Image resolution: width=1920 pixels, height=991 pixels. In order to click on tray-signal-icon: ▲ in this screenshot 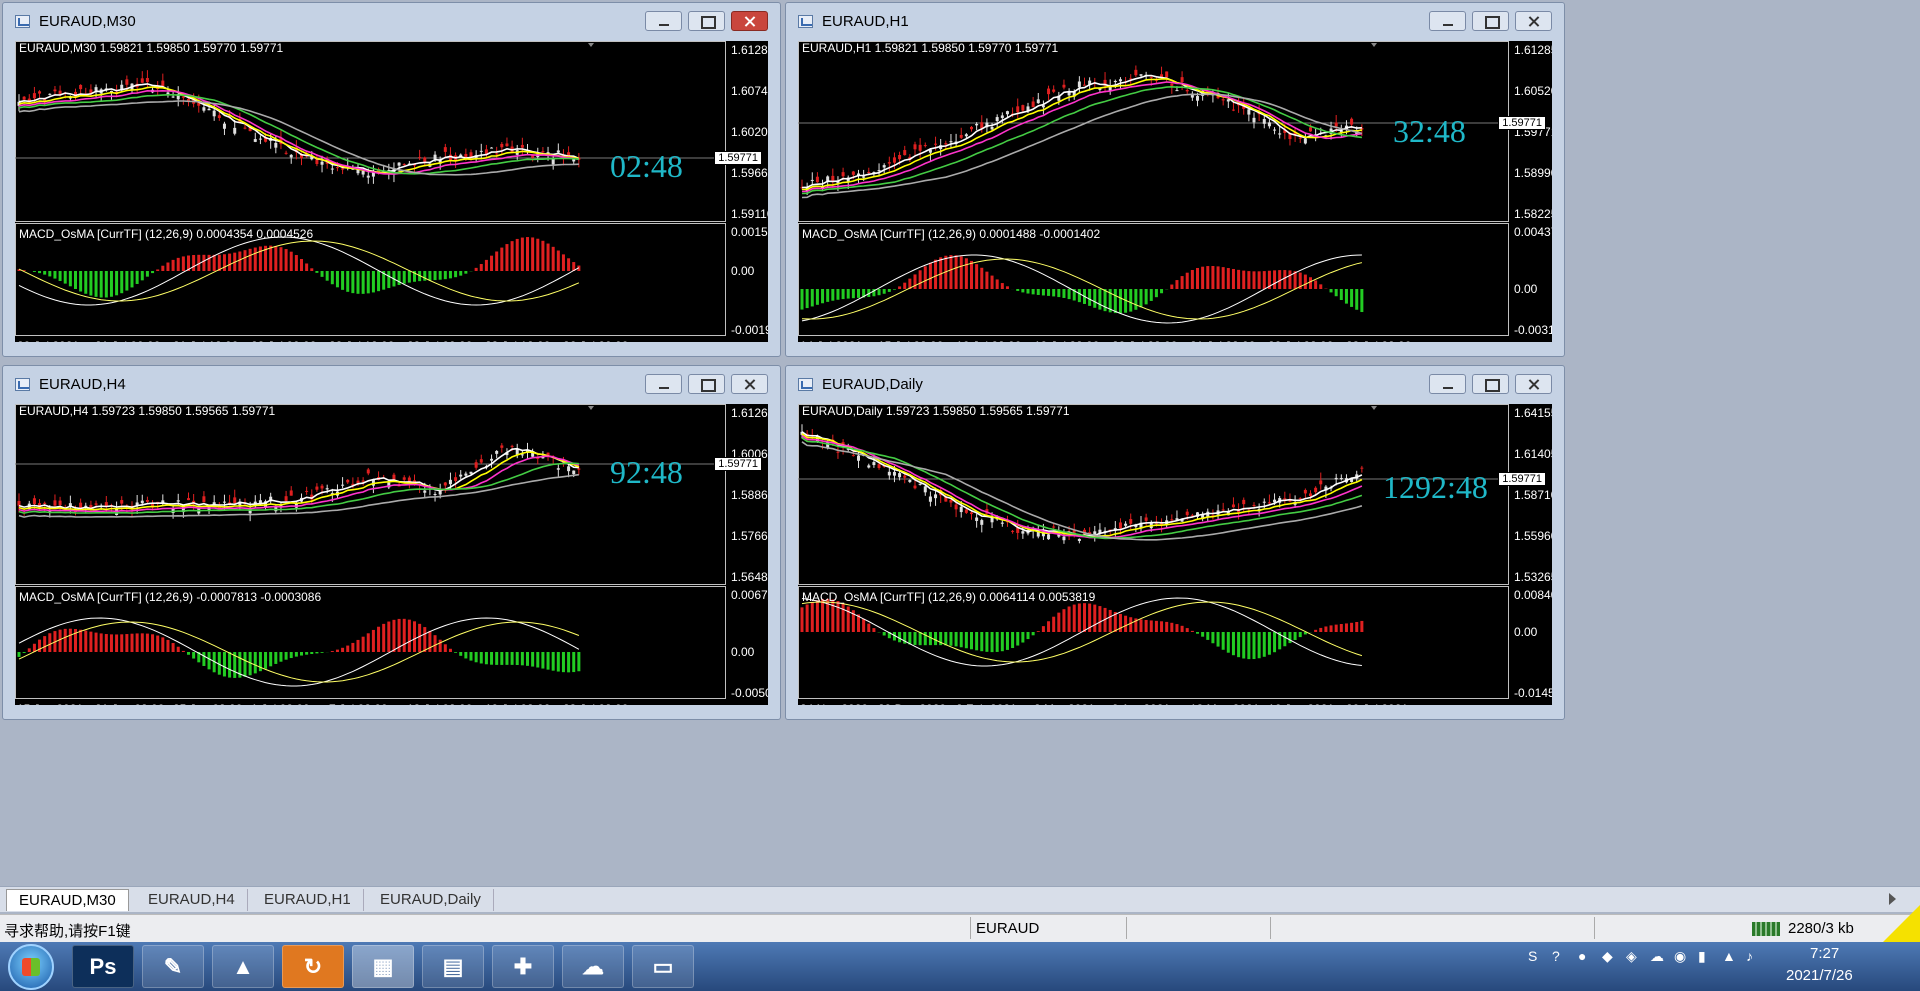, I will do `click(1729, 956)`.